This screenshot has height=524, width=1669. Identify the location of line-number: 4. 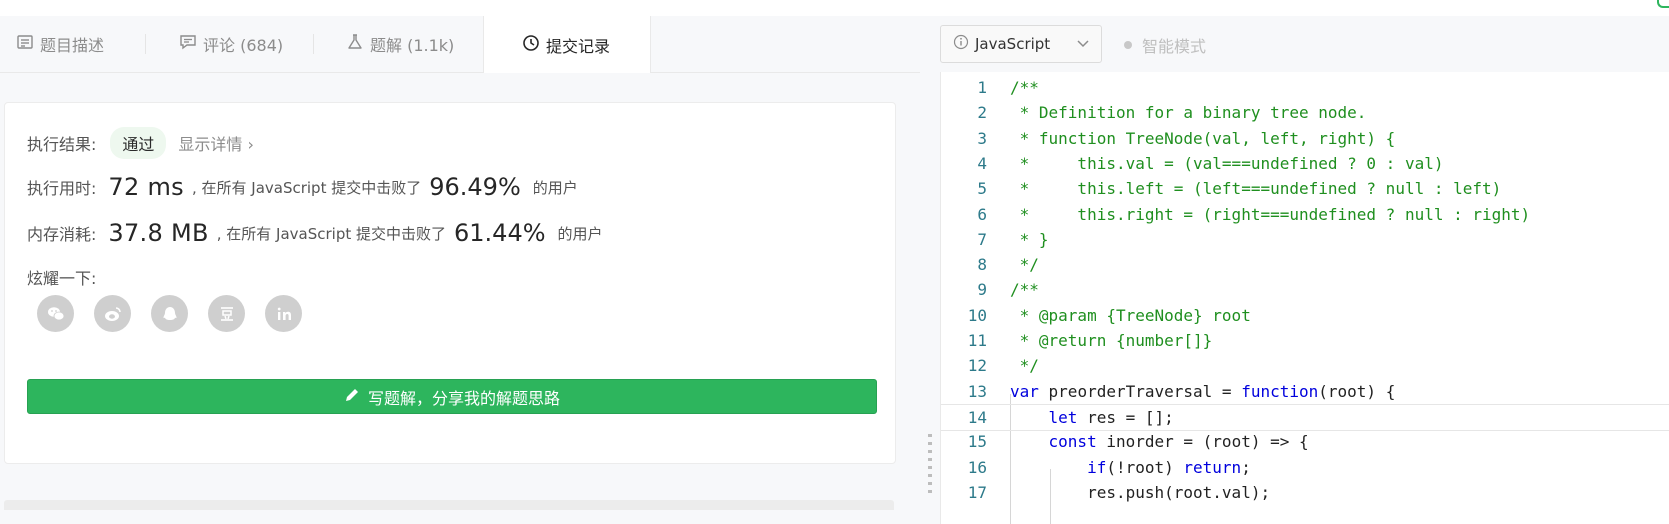
(982, 163).